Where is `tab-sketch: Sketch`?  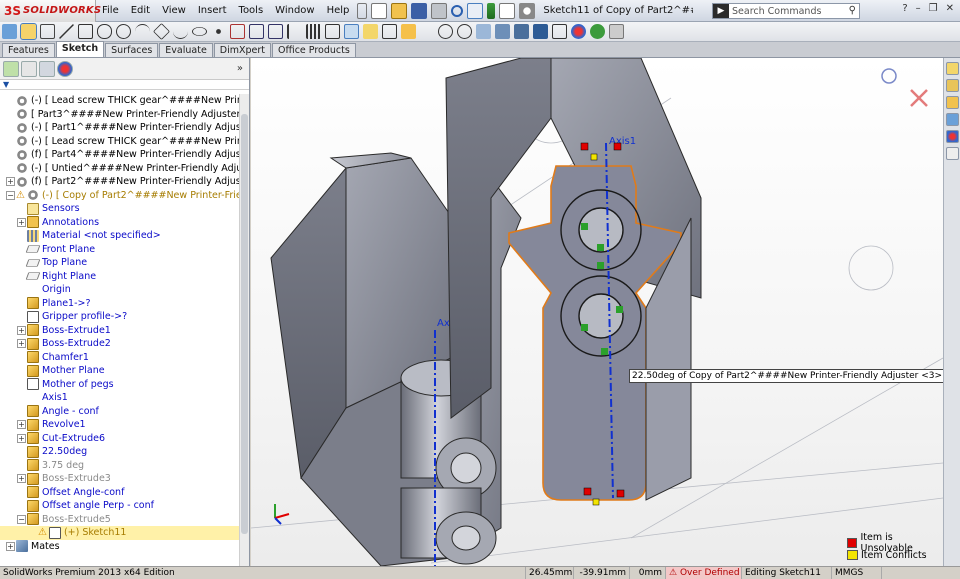 tab-sketch: Sketch is located at coordinates (80, 49).